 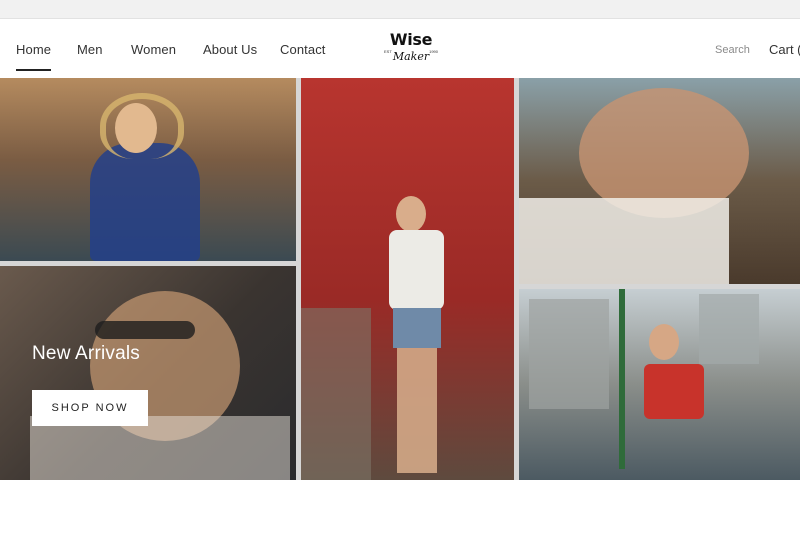 I want to click on nav-about-us: About Us, so click(x=230, y=49).